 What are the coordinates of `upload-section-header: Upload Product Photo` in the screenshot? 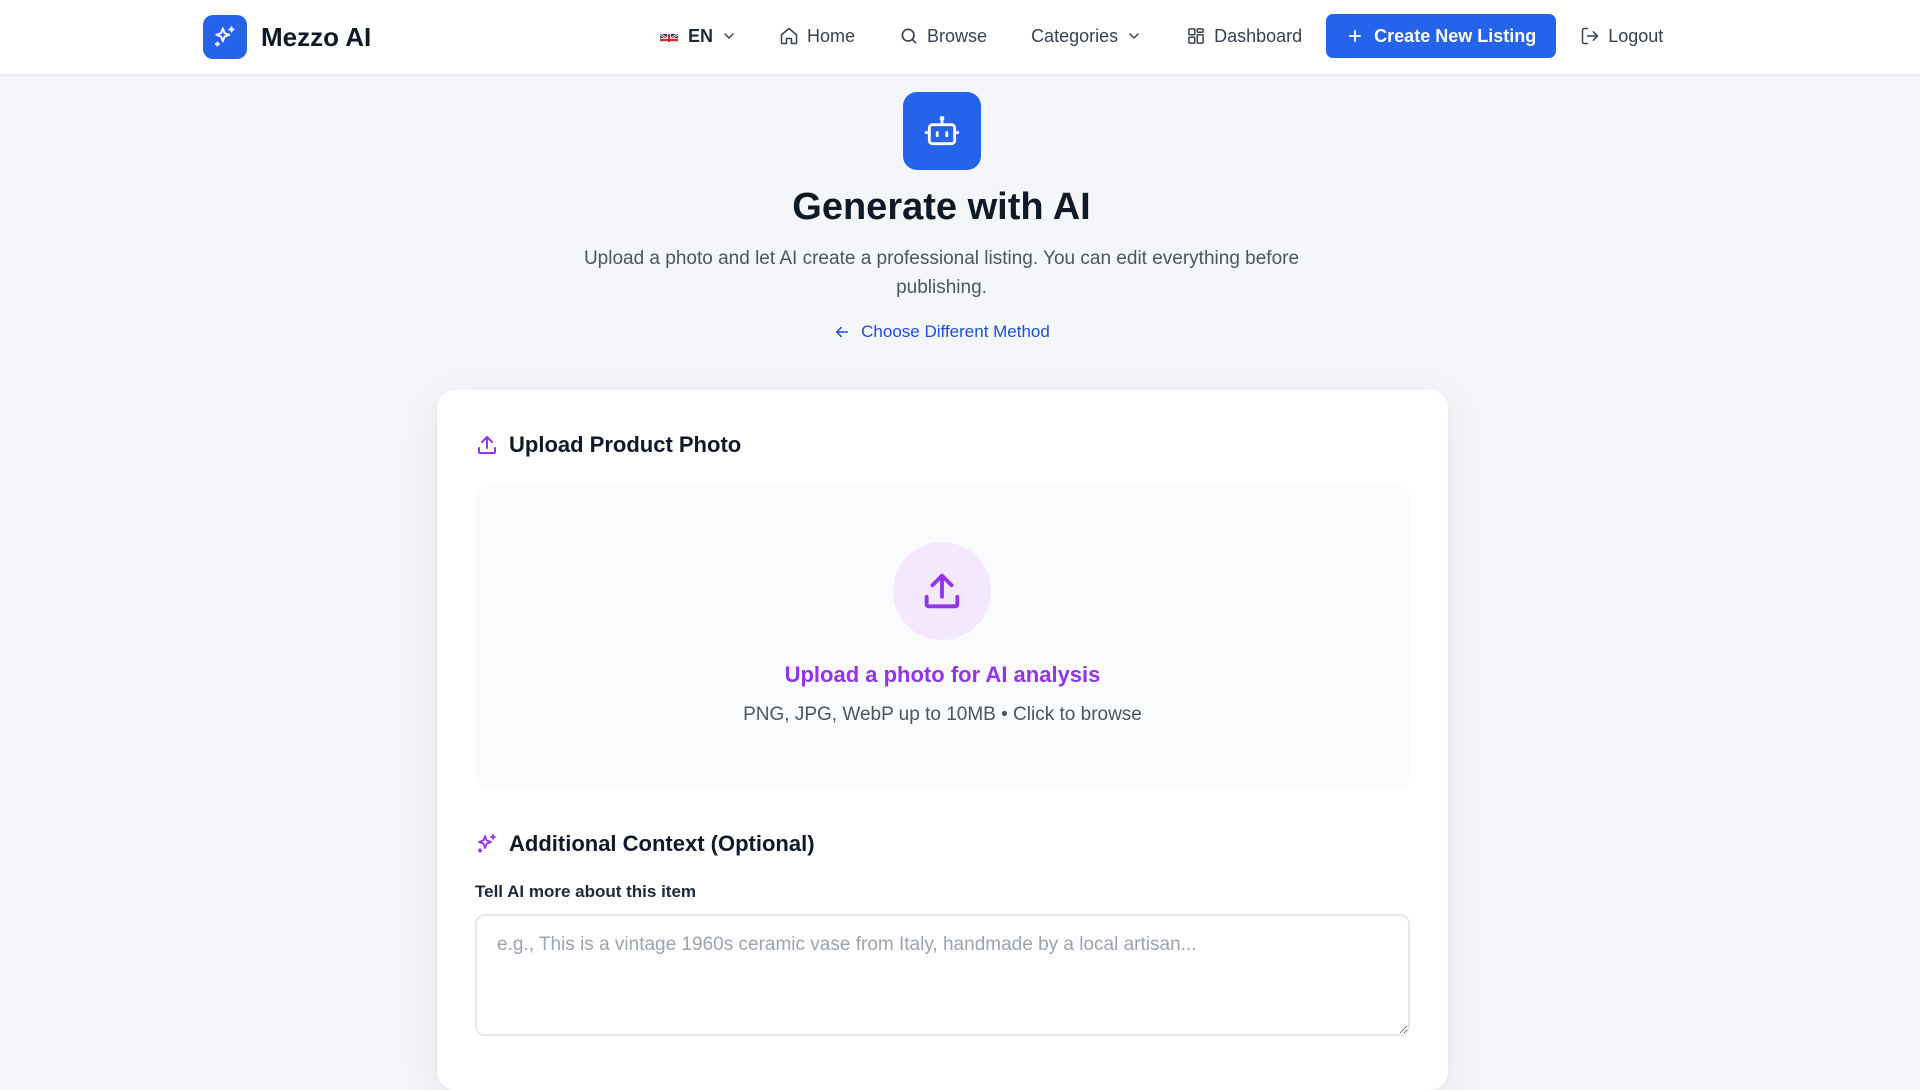 It's located at (608, 445).